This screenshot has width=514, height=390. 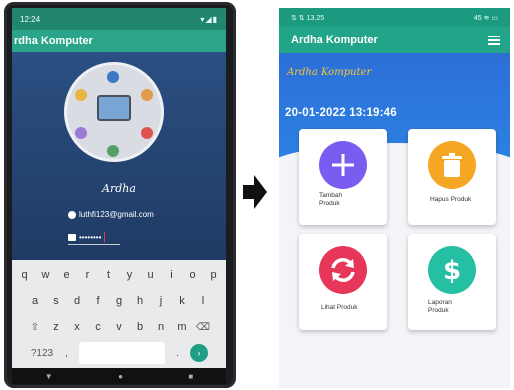 I want to click on comma-key: ,, so click(x=66, y=353).